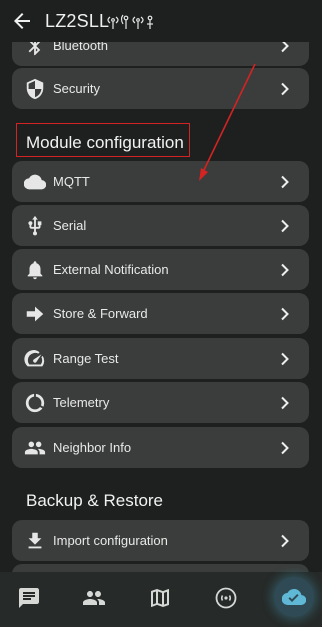  I want to click on signal-icon, so click(226, 598).